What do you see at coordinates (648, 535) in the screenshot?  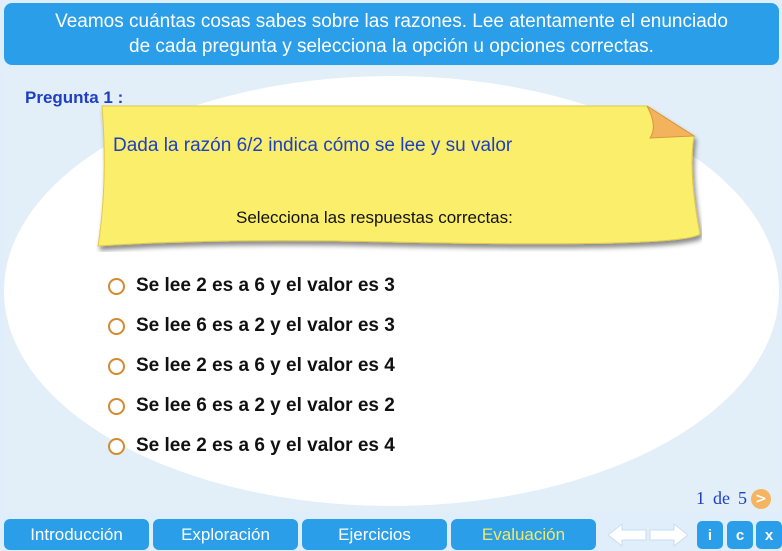 I see `navigation-arrows` at bounding box center [648, 535].